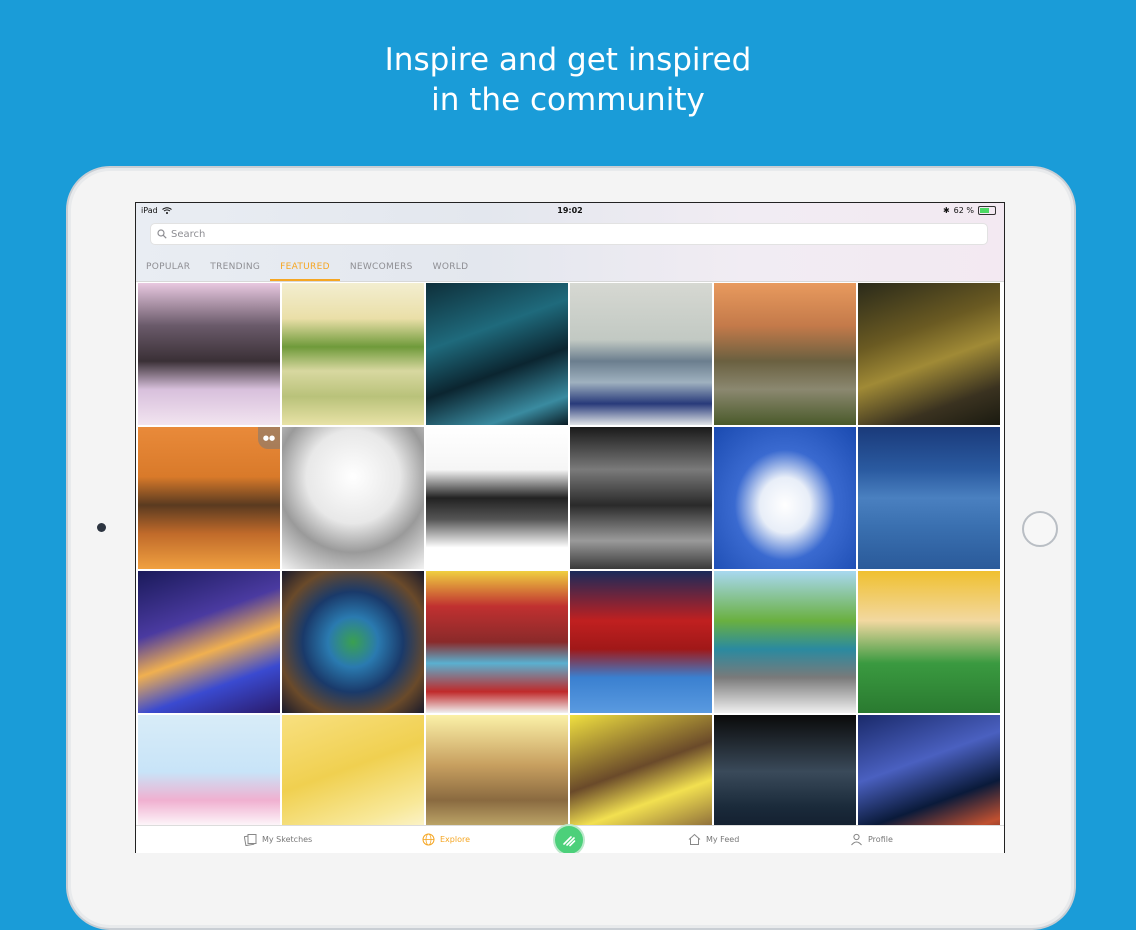 Image resolution: width=1136 pixels, height=930 pixels. I want to click on group-icon: ●●, so click(269, 438).